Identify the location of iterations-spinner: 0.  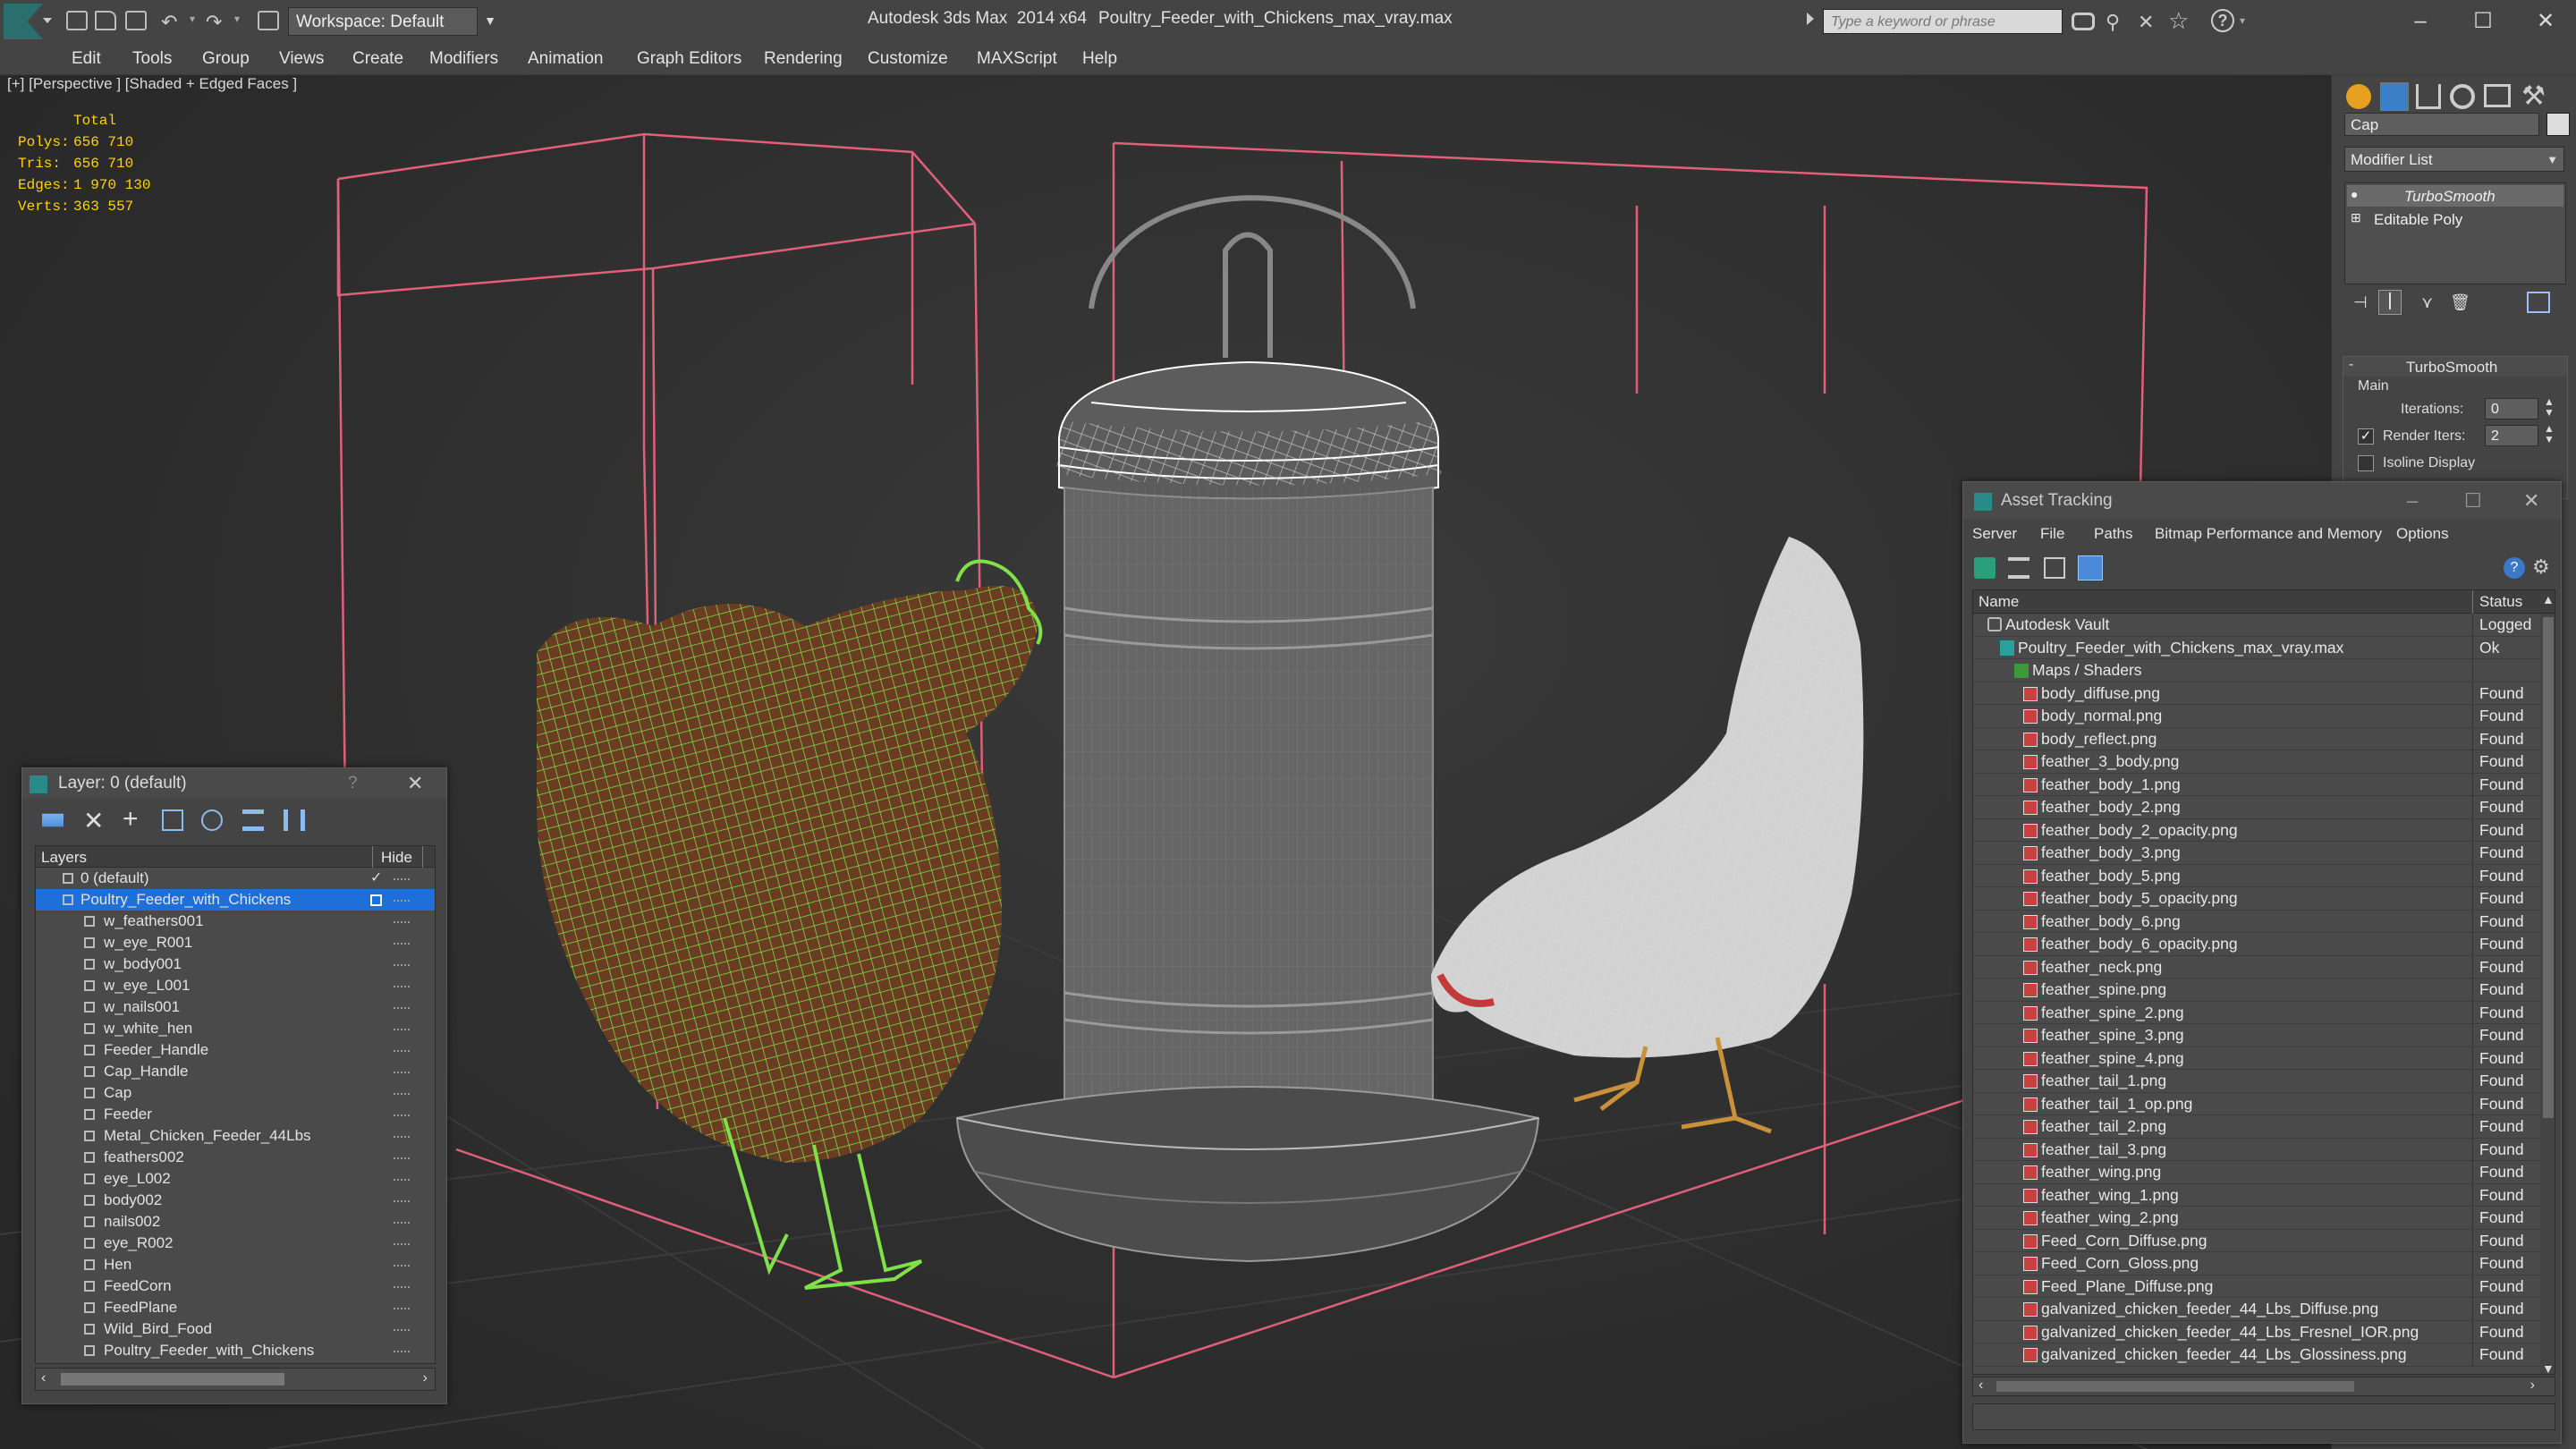
(2511, 408).